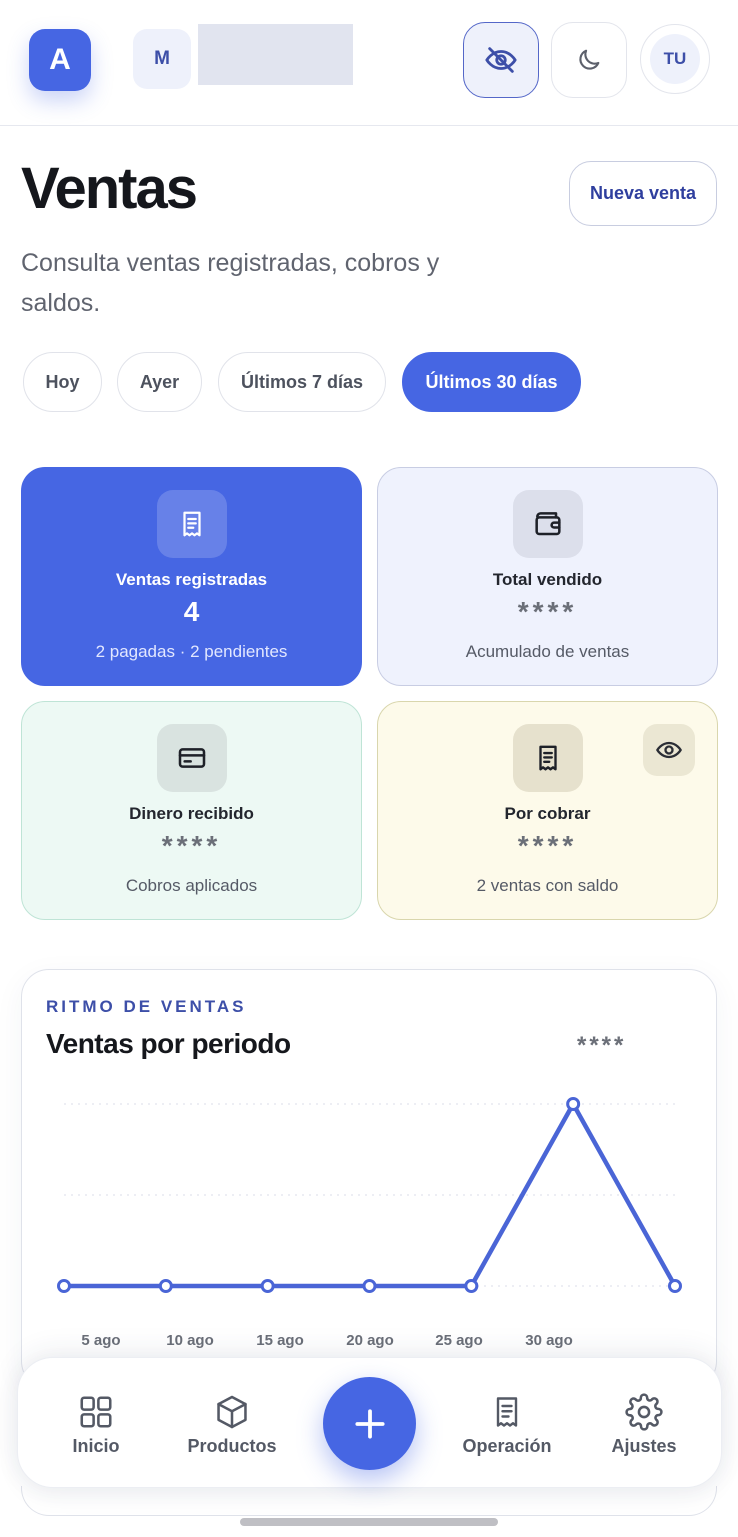 The height and width of the screenshot is (1537, 738). I want to click on moon-icon, so click(589, 59).